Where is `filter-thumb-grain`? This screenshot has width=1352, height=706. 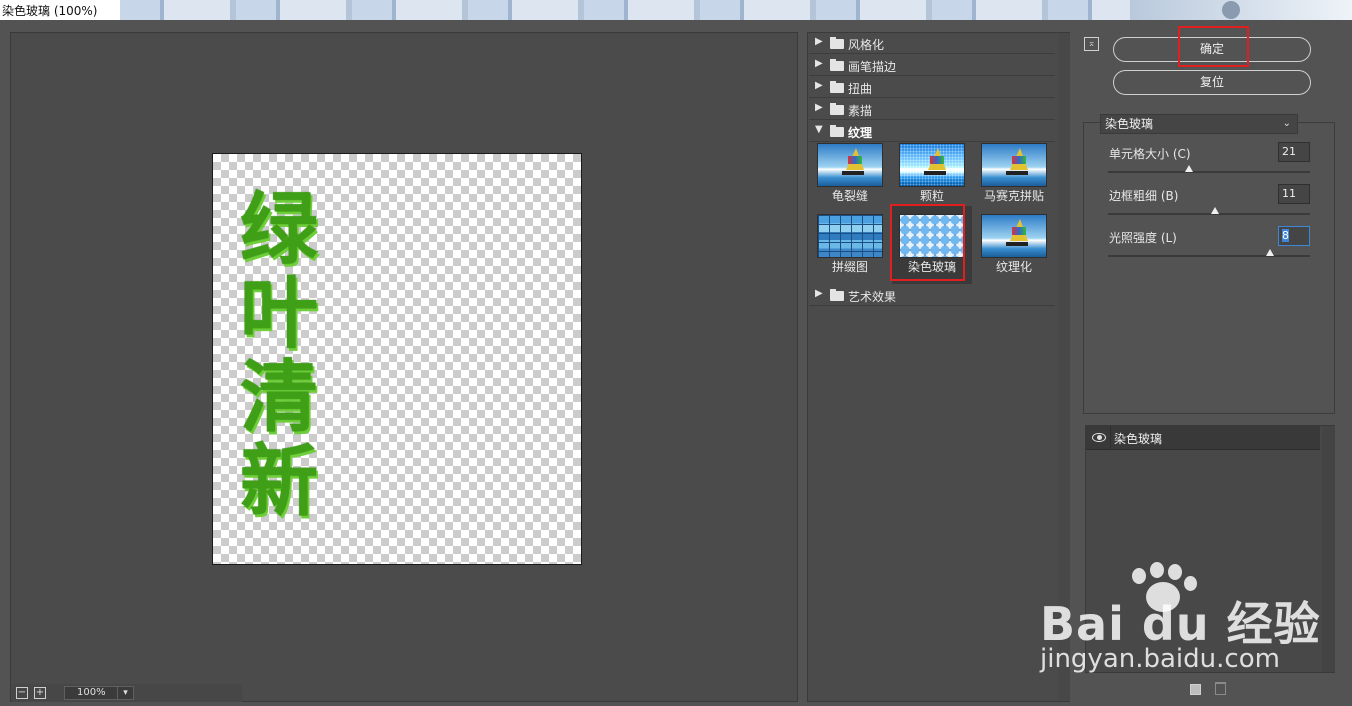 filter-thumb-grain is located at coordinates (932, 165).